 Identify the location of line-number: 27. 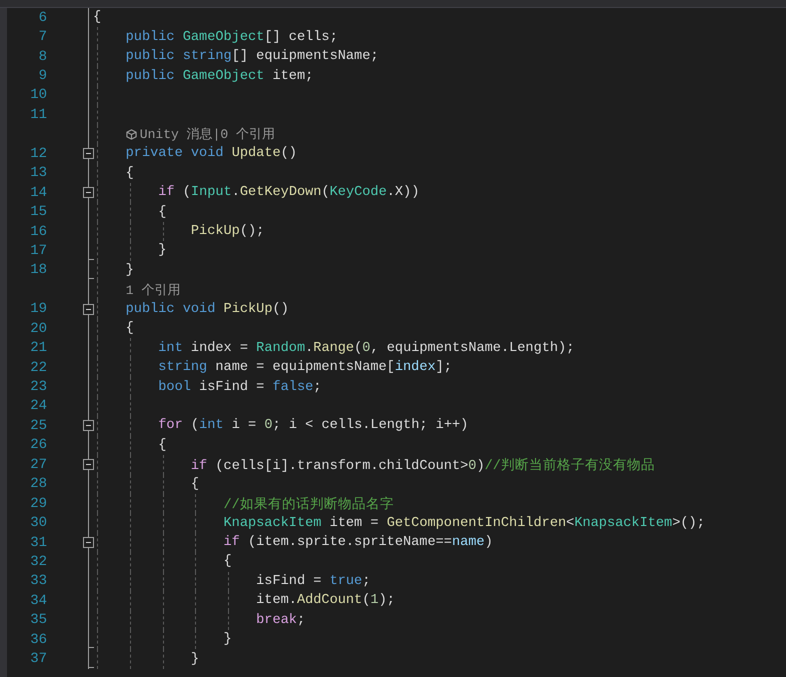
(38, 464).